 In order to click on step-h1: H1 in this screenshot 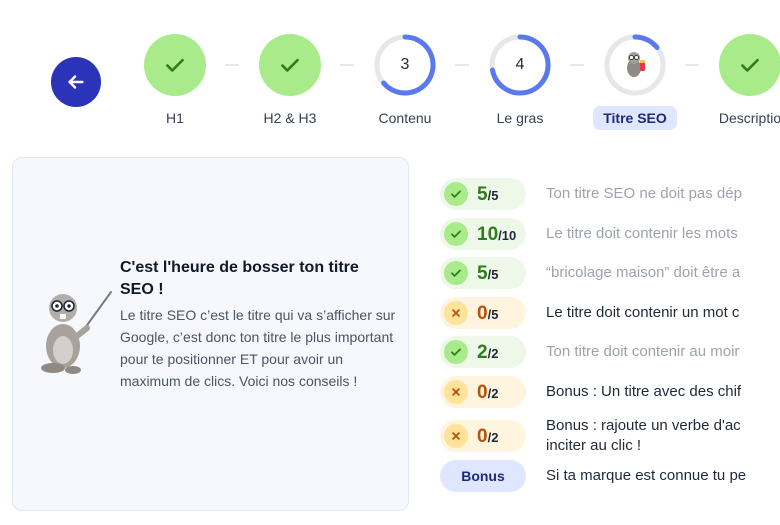, I will do `click(175, 82)`.